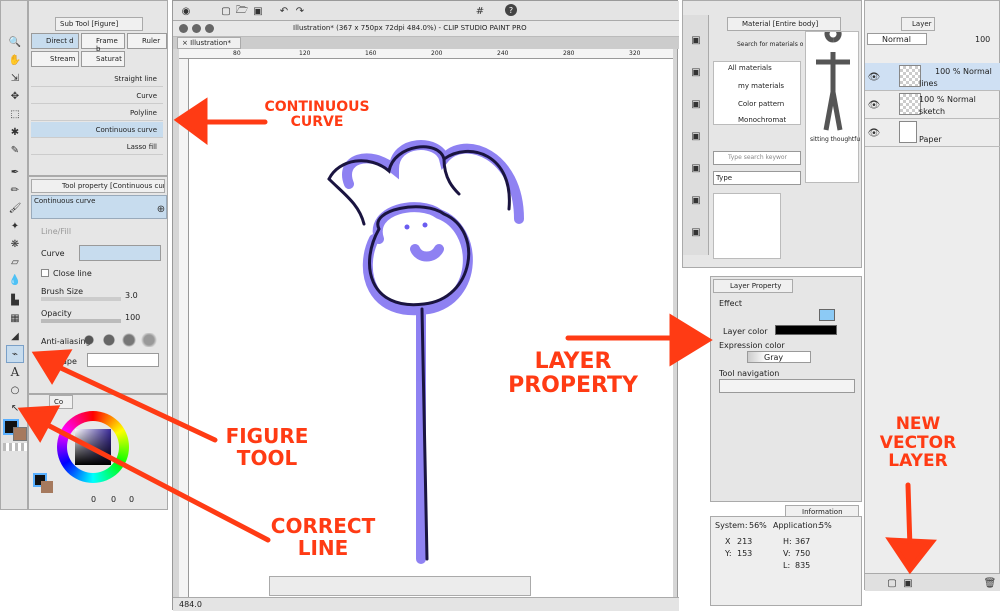 The width and height of the screenshot is (1000, 611). Describe the element at coordinates (827, 315) in the screenshot. I see `layer-color-toggle` at that location.